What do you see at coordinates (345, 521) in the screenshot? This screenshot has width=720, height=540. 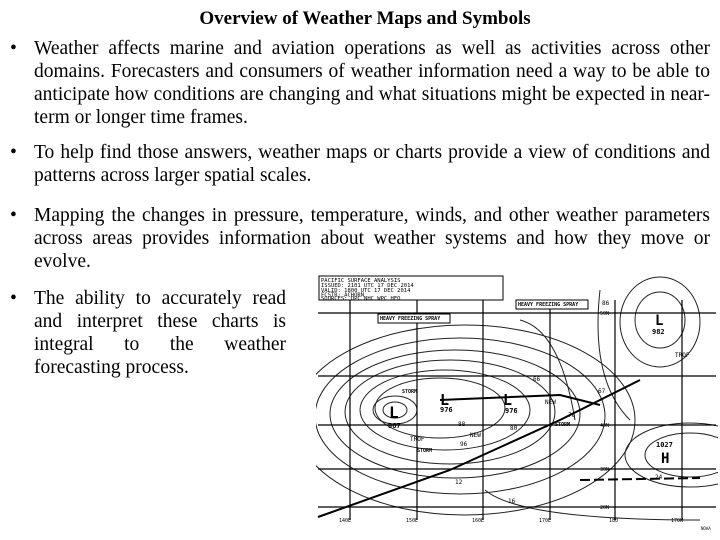 I see `map-label: 140E` at bounding box center [345, 521].